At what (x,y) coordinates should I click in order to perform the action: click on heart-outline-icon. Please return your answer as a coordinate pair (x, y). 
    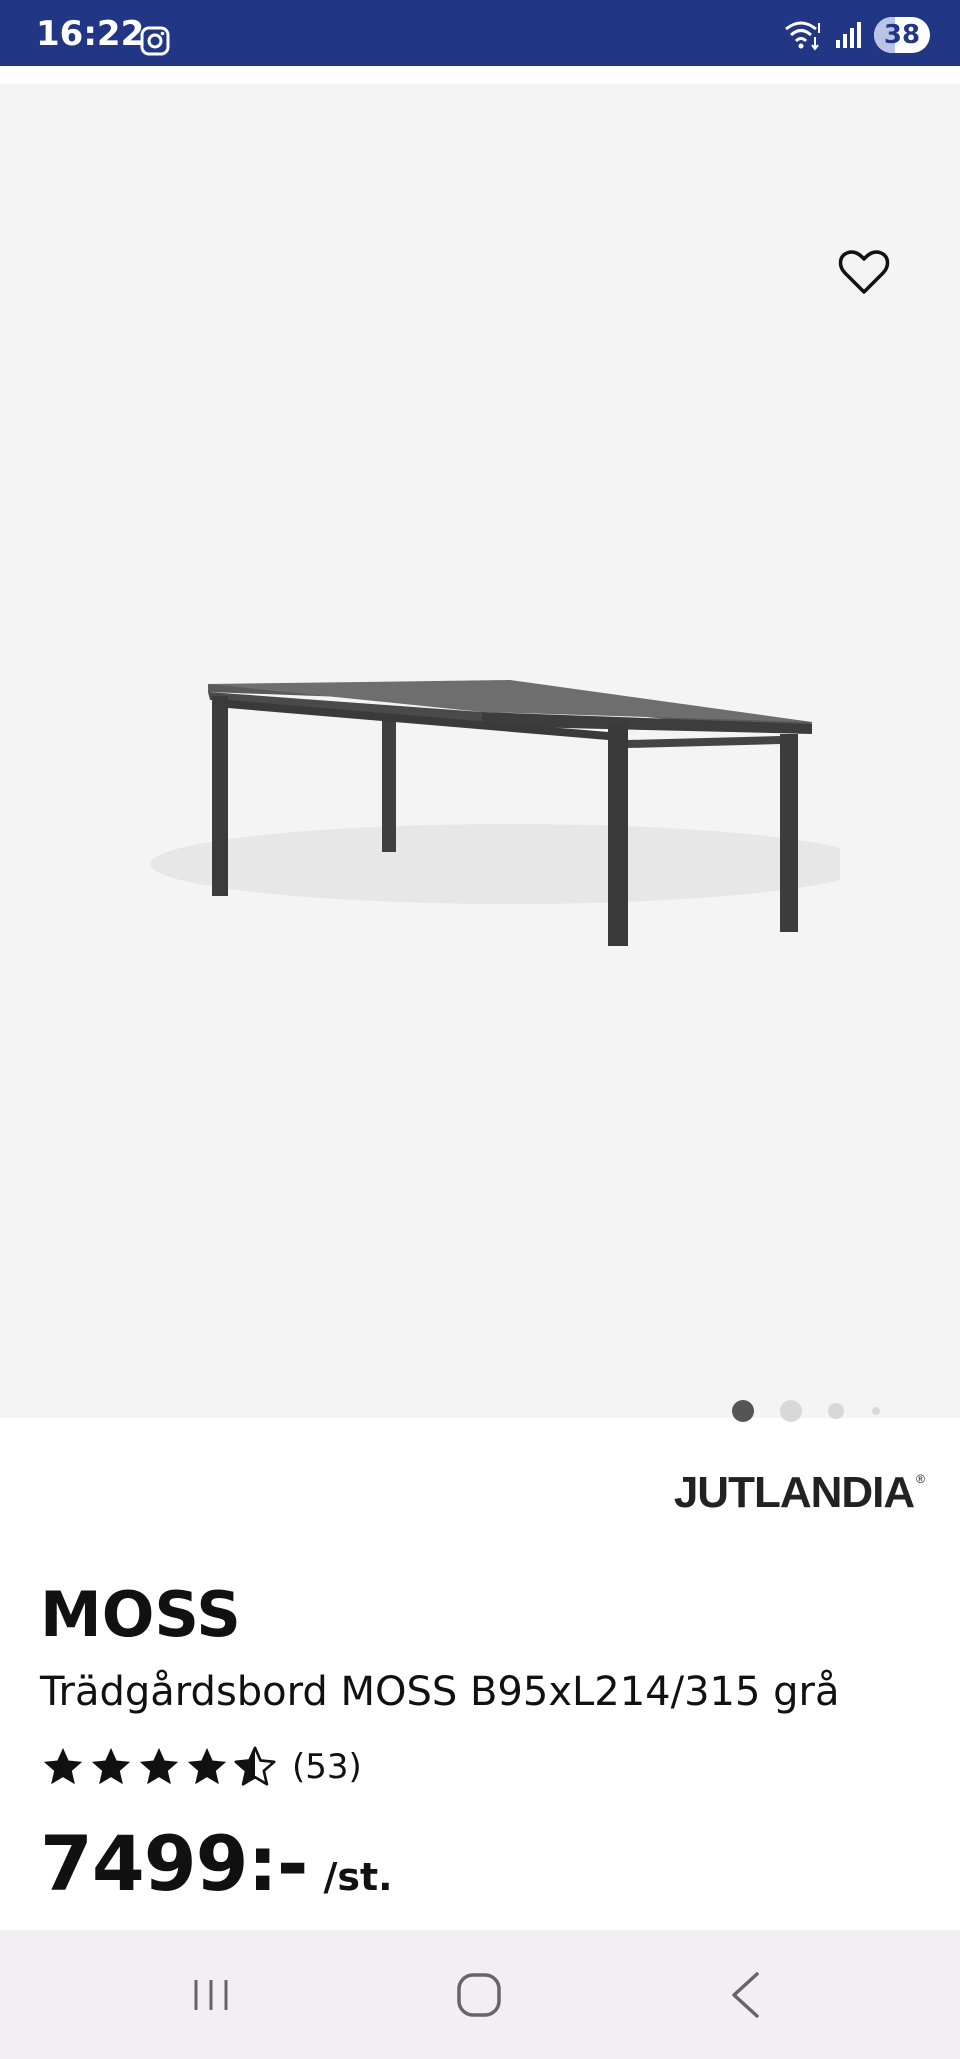
    Looking at the image, I should click on (864, 272).